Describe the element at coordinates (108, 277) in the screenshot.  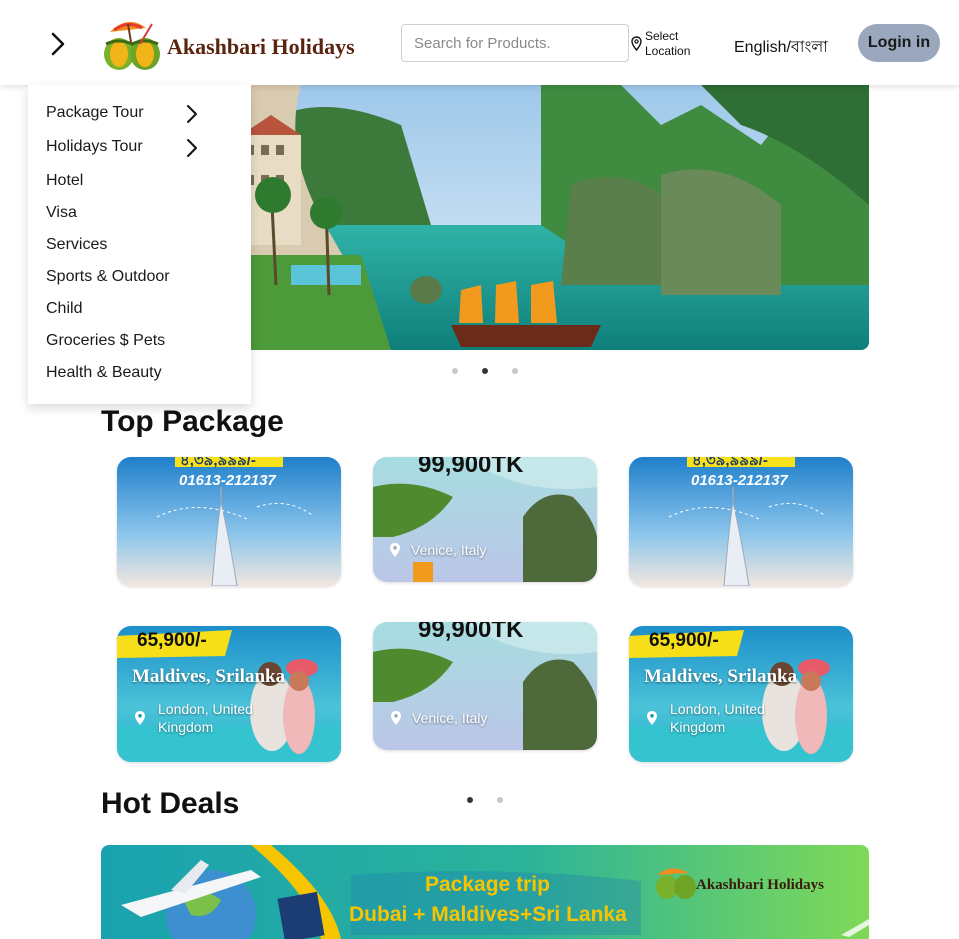
I see `menu-item-sports-outdoor: Sports & Outdoor` at that location.